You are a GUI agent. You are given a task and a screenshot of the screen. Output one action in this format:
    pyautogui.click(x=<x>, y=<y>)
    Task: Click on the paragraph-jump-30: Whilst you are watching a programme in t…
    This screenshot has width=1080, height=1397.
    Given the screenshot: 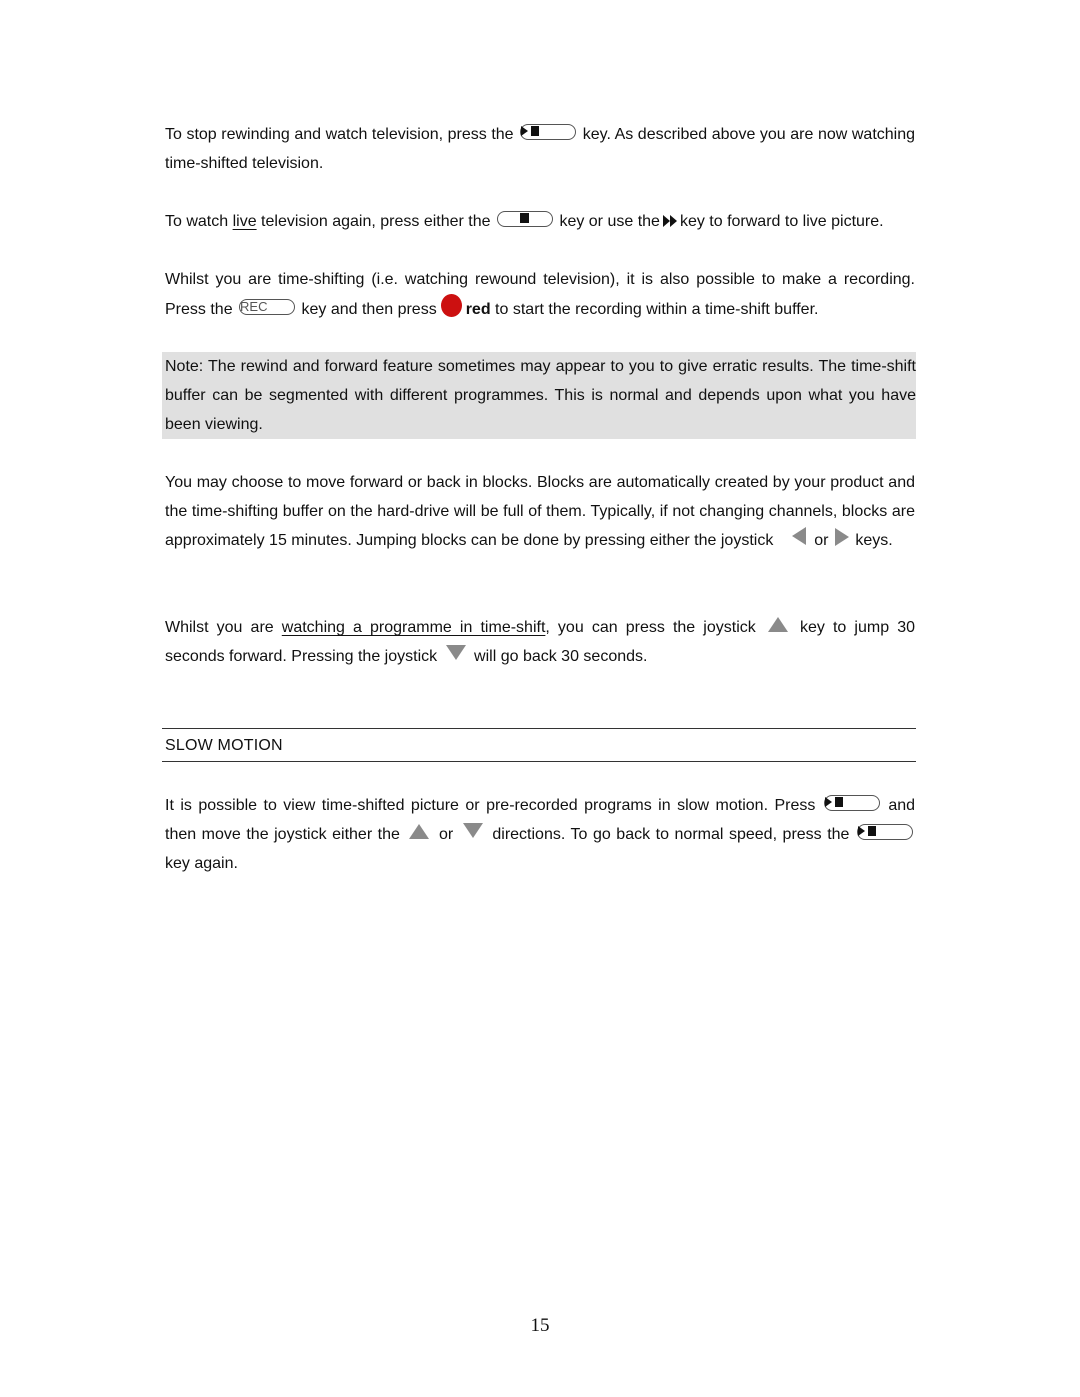 What is the action you would take?
    pyautogui.click(x=540, y=642)
    